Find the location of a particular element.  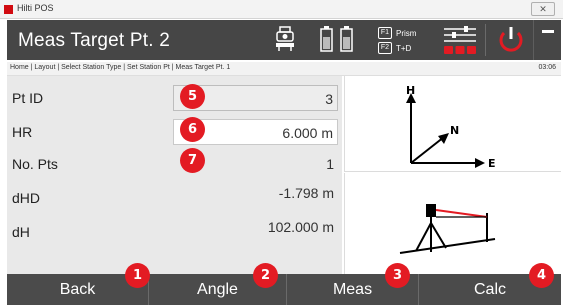

callout-3: 3 is located at coordinates (397, 275).